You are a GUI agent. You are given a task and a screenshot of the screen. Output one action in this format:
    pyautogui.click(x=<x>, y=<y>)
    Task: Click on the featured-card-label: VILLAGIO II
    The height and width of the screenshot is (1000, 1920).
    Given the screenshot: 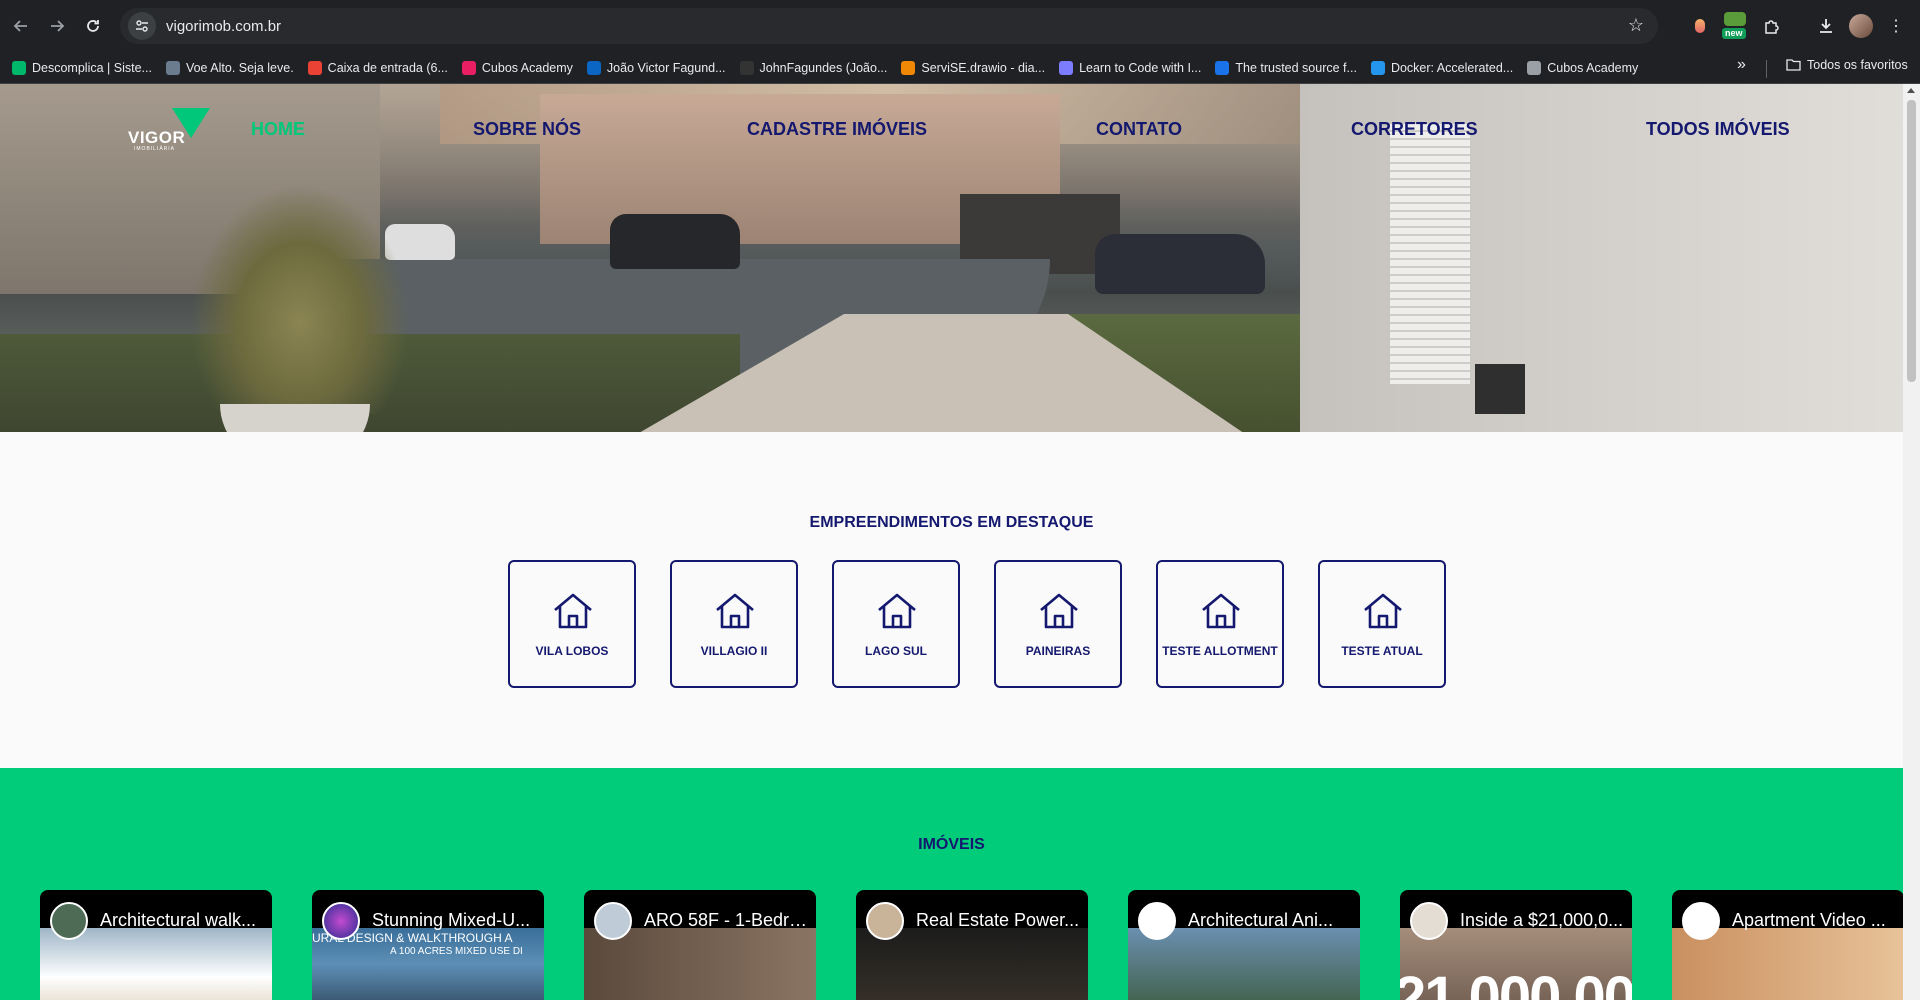 What is the action you would take?
    pyautogui.click(x=734, y=651)
    